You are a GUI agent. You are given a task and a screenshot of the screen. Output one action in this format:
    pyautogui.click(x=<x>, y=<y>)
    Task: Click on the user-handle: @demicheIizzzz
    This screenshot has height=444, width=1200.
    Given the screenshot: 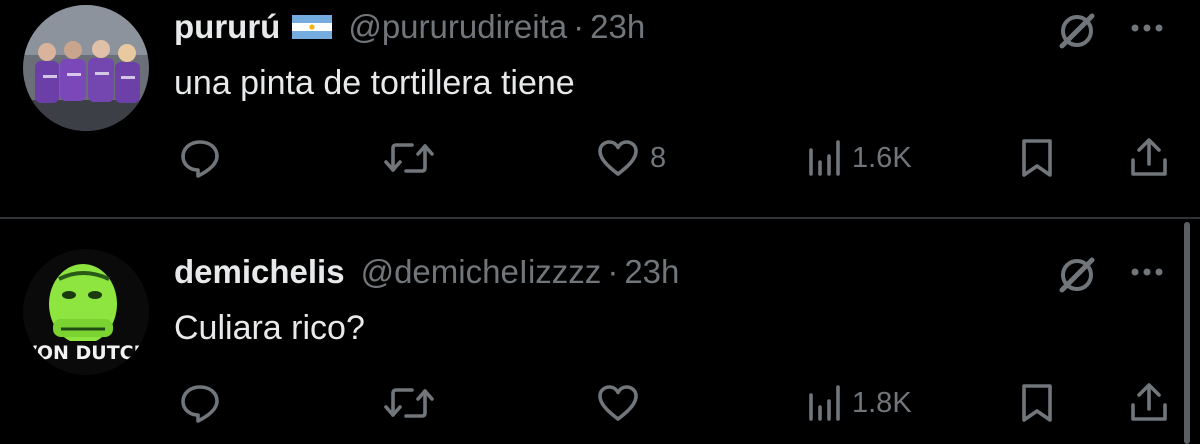 What is the action you would take?
    pyautogui.click(x=481, y=272)
    